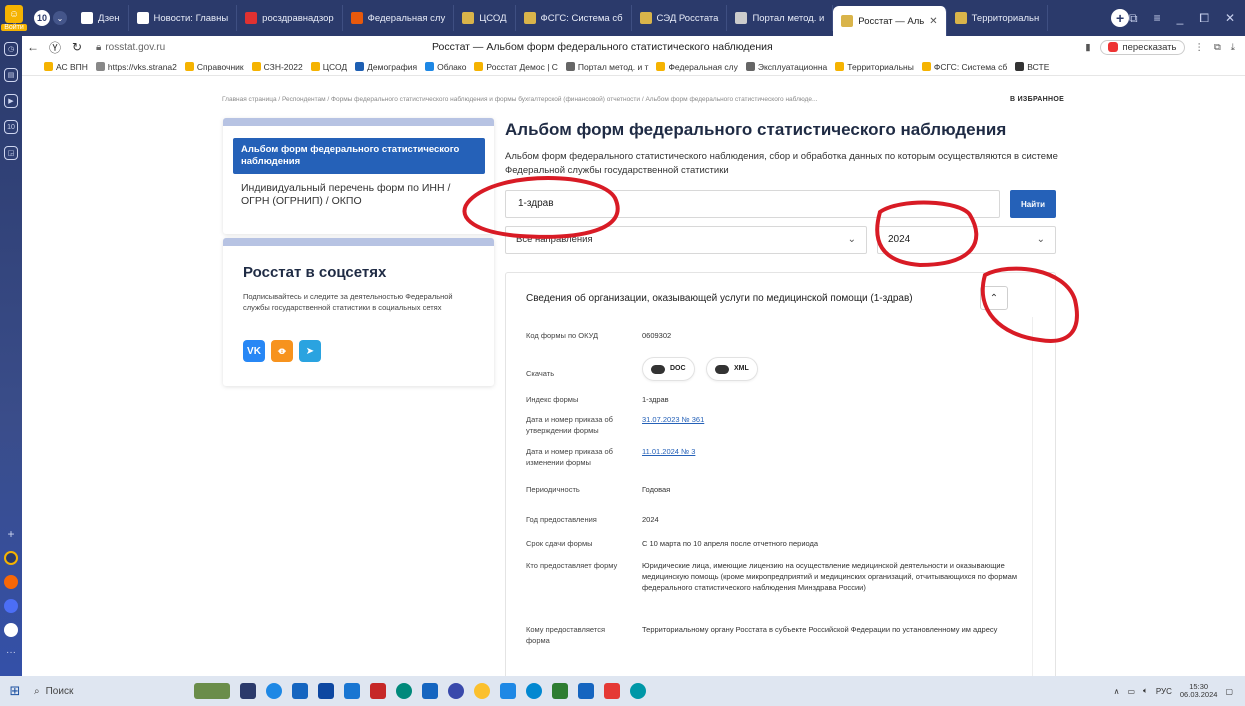 This screenshot has width=1245, height=706. Describe the element at coordinates (1157, 18) in the screenshot. I see `menu-icon: ≡` at that location.